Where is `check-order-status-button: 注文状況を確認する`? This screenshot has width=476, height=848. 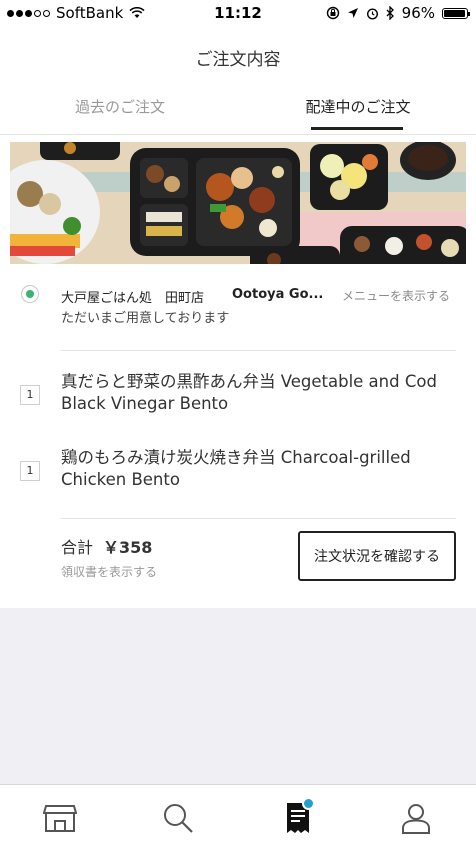
check-order-status-button: 注文状況を確認する is located at coordinates (377, 556).